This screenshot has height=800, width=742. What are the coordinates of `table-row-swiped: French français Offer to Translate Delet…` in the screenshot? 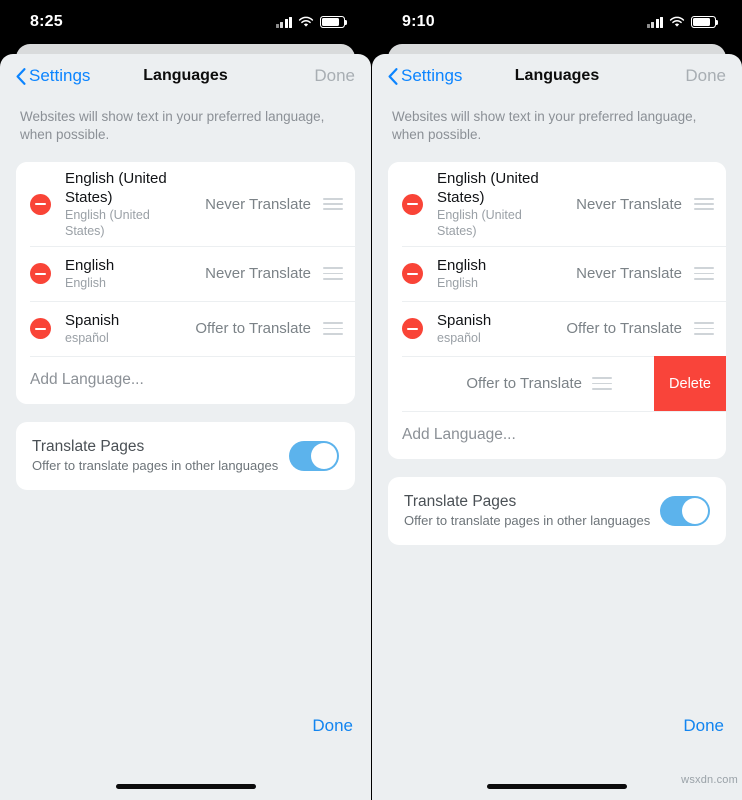 It's located at (557, 383).